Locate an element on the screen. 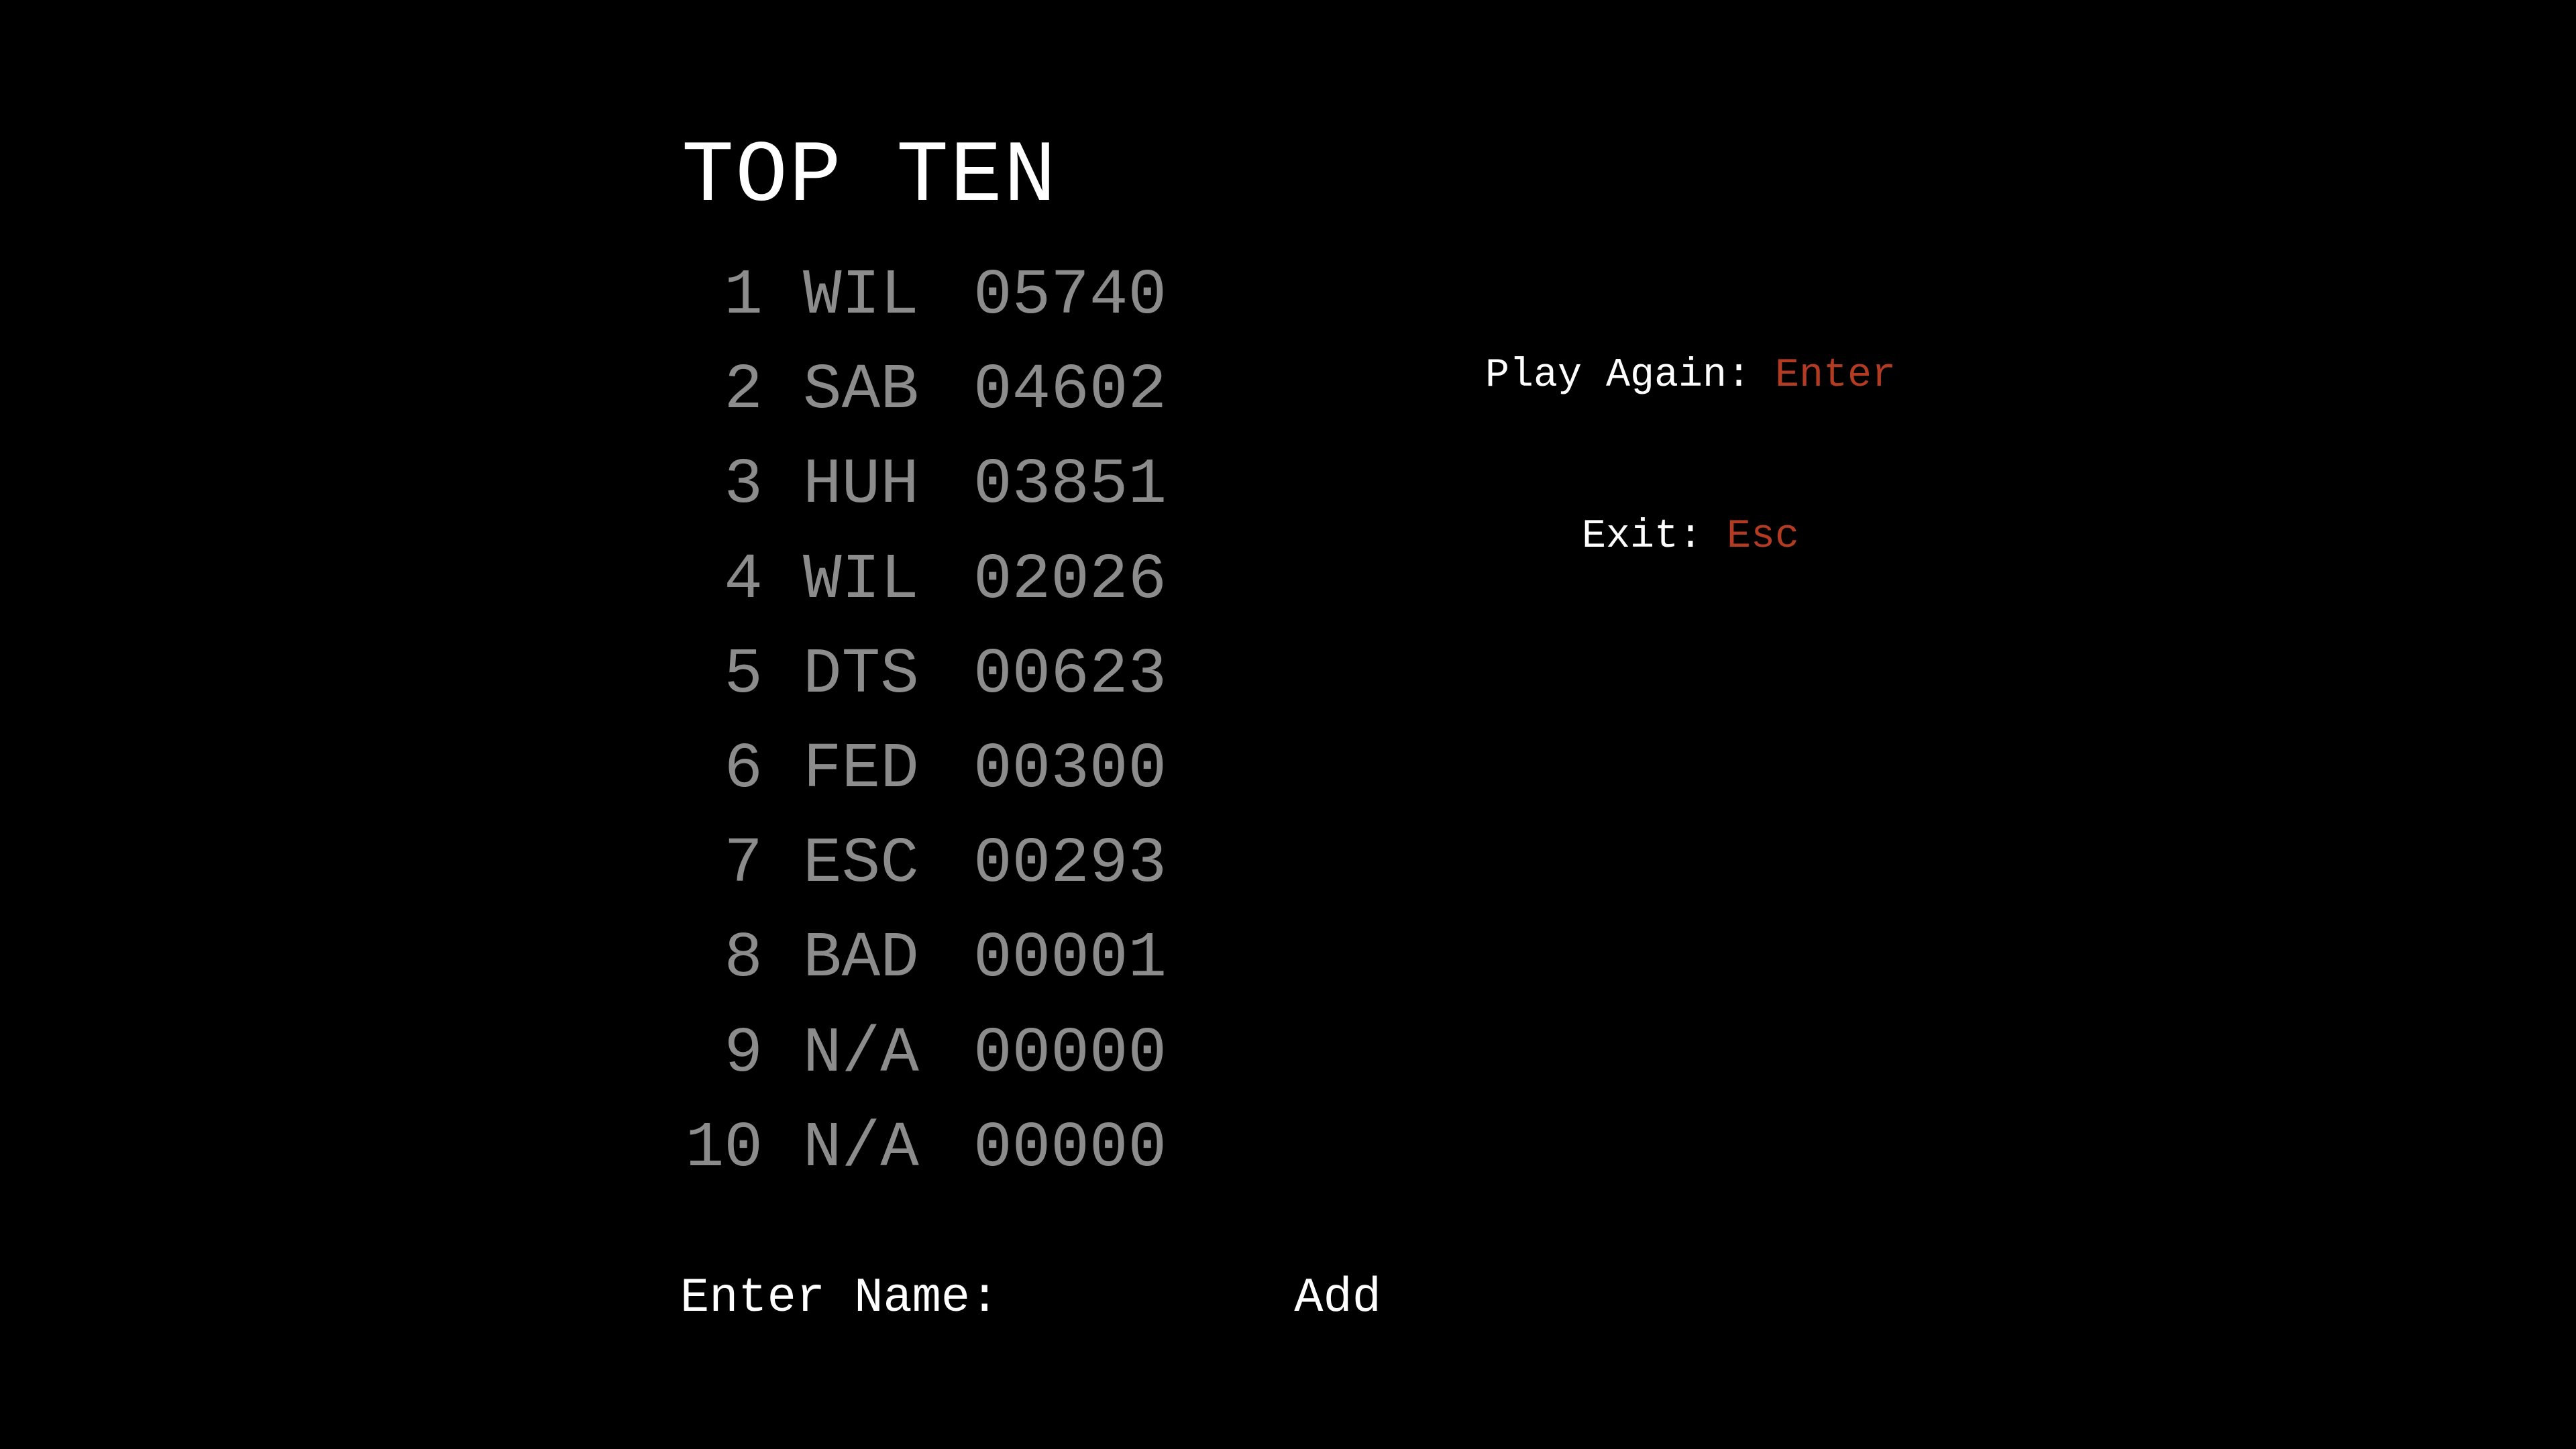 Image resolution: width=2576 pixels, height=1449 pixels. rank: 7 is located at coordinates (743, 864).